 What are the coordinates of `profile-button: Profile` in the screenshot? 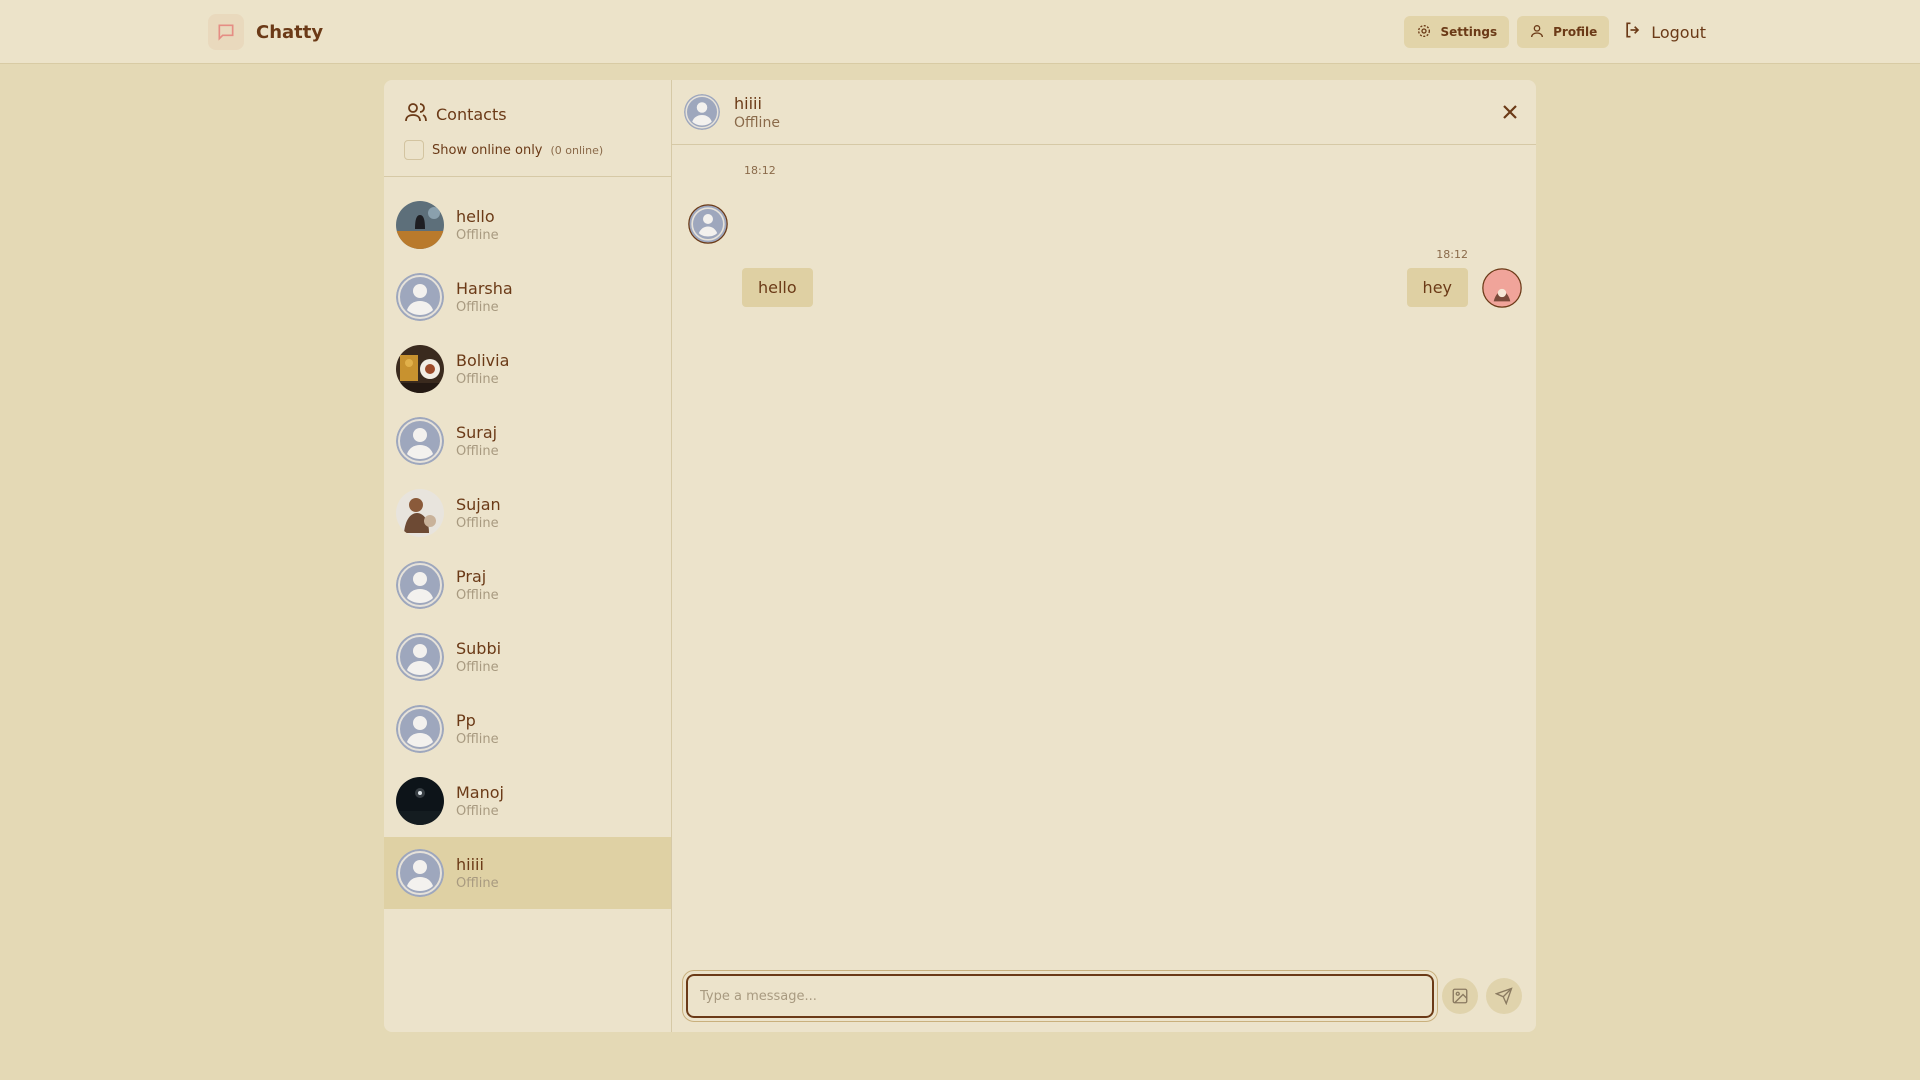 It's located at (1563, 32).